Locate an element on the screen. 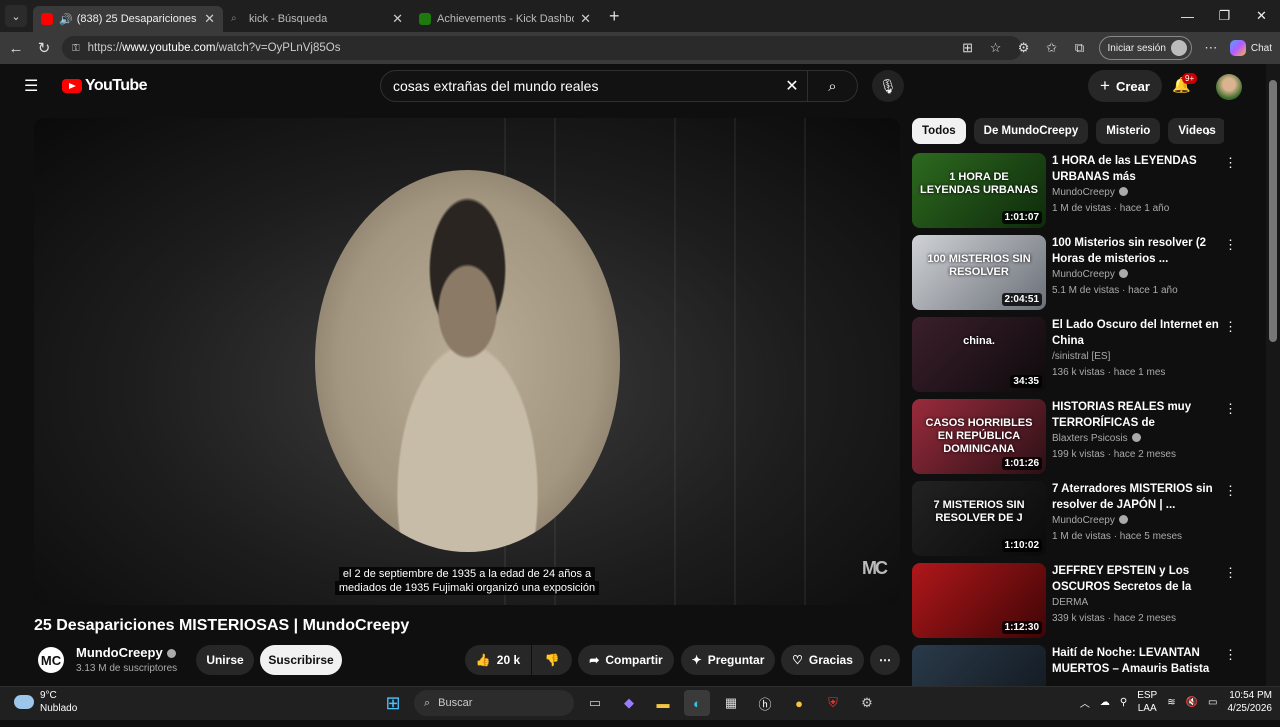  thanks-button: ♡ Gracias is located at coordinates (822, 660).